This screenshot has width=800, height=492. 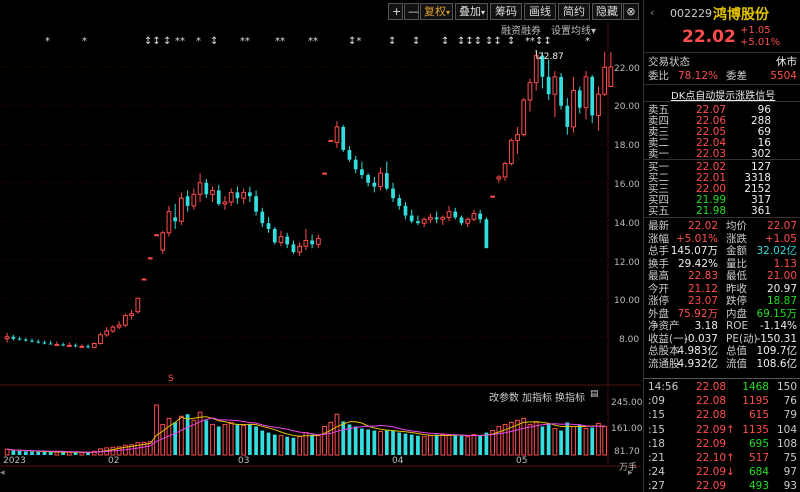 What do you see at coordinates (709, 37) in the screenshot?
I see `last-price: 22.02` at bounding box center [709, 37].